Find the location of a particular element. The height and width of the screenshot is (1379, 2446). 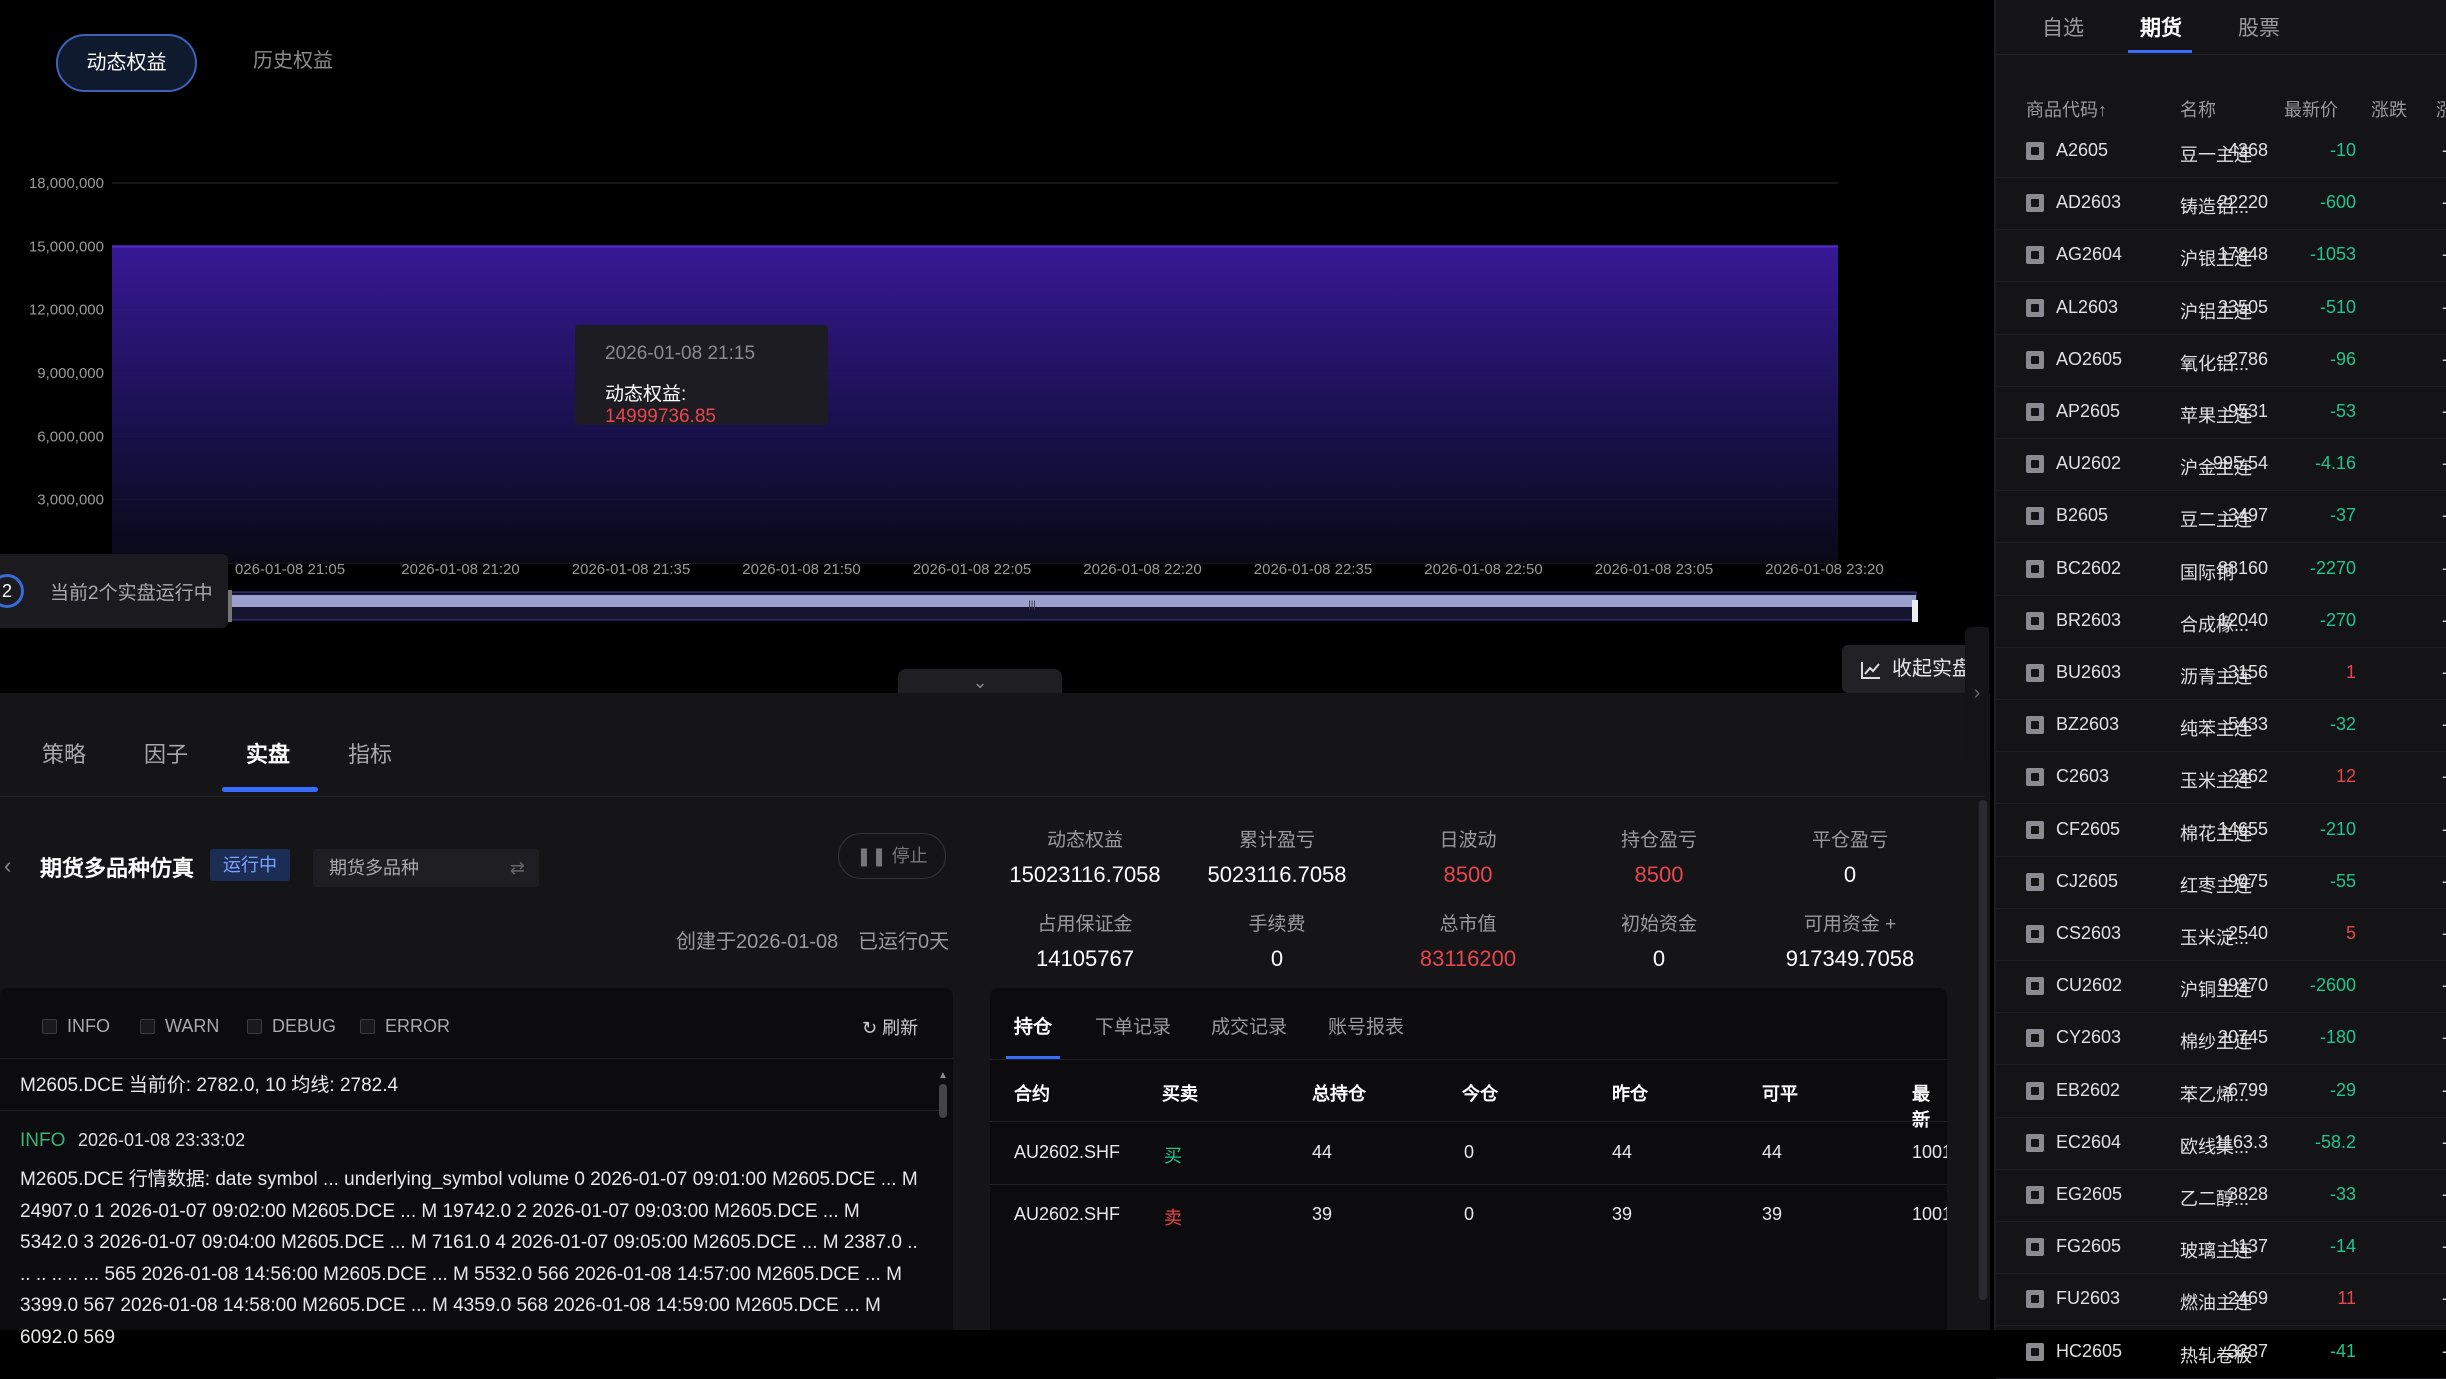

x-tick-label: 2026-01-08 23:20 is located at coordinates (1824, 569).